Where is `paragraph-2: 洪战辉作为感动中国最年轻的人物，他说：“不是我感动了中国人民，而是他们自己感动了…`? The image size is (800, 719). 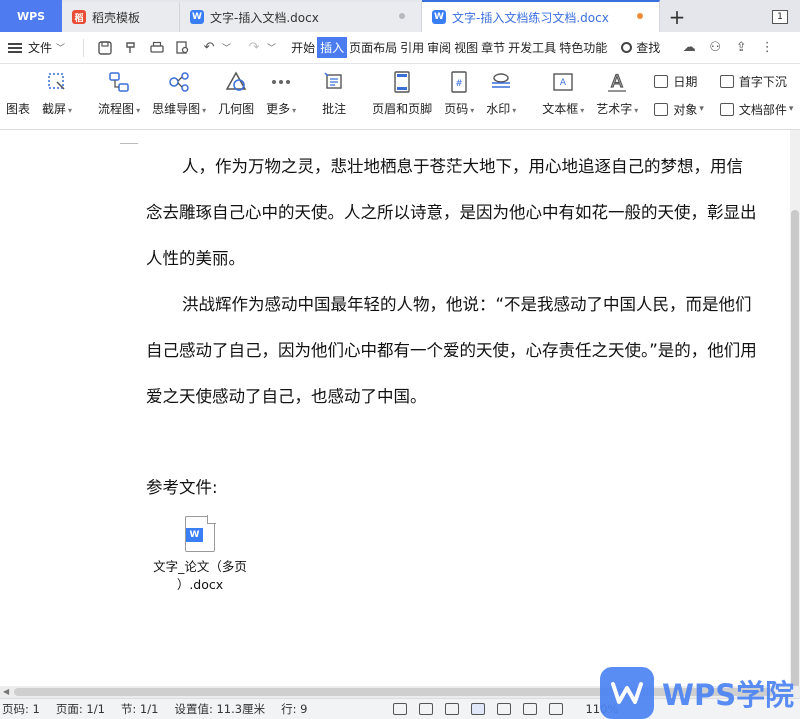 paragraph-2: 洪战辉作为感动中国最年轻的人物，他说：“不是我感动了中国人民，而是他们自己感动了… is located at coordinates (452, 351).